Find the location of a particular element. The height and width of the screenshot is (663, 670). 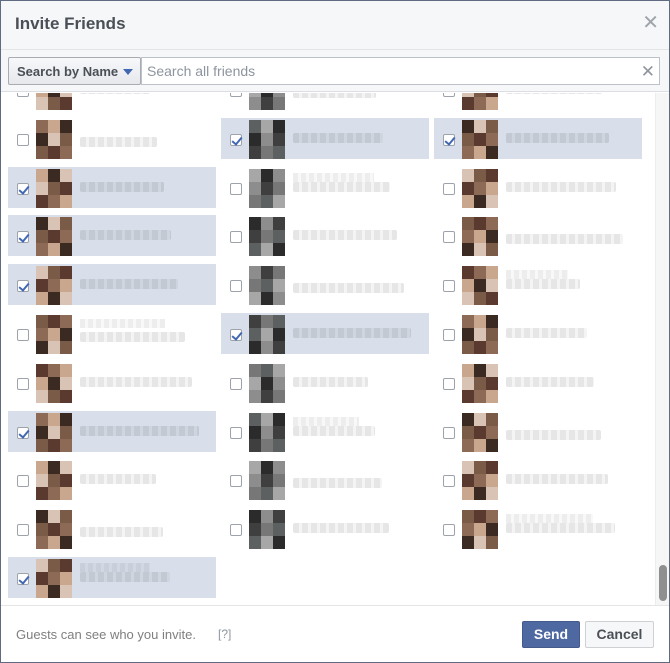

search-friends-input is located at coordinates (400, 71).